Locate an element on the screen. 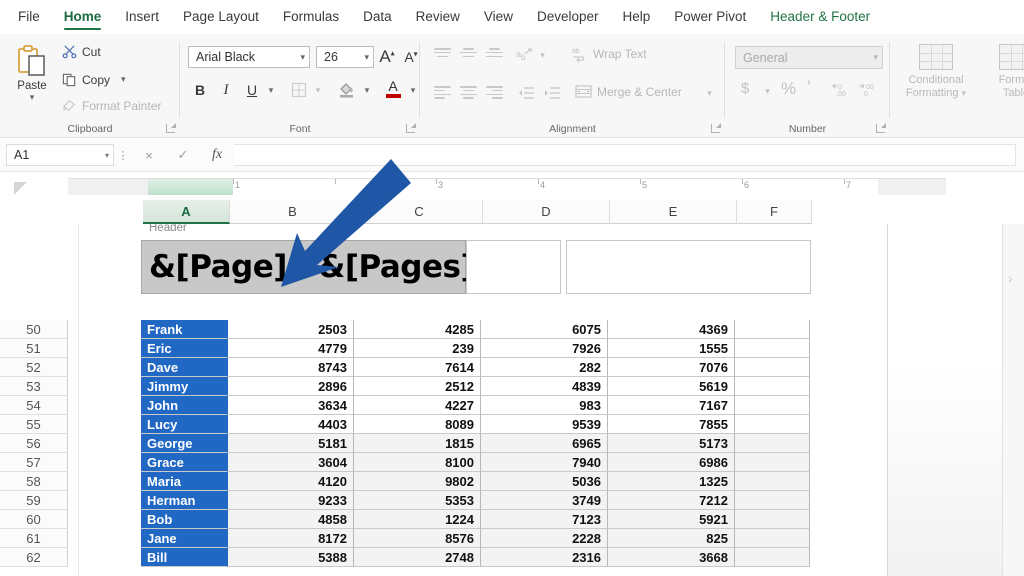 Image resolution: width=1024 pixels, height=576 pixels. cell-d57: 7940 is located at coordinates (544, 462).